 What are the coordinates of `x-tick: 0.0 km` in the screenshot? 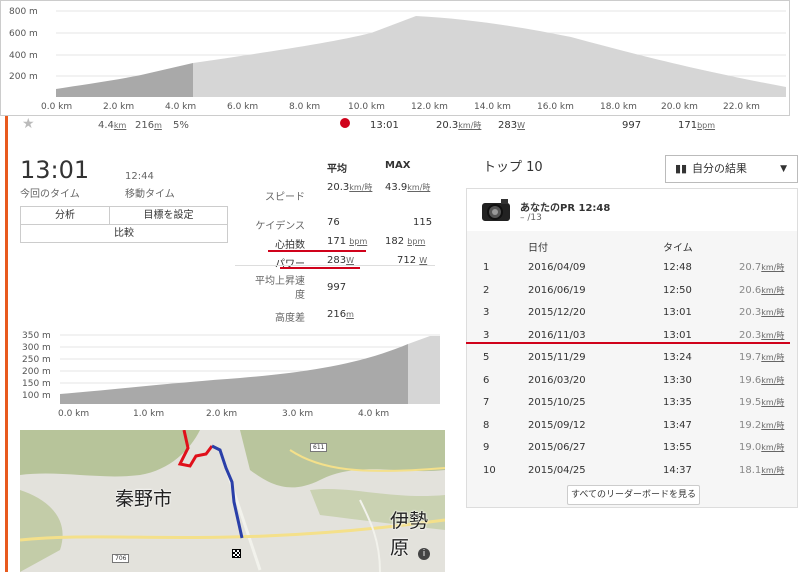 It's located at (56, 107).